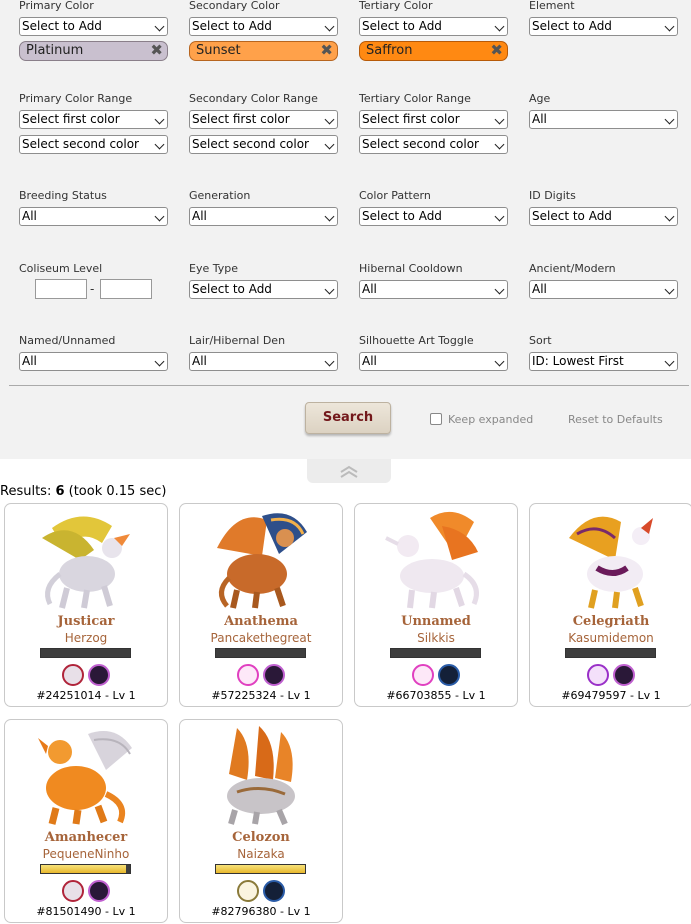  What do you see at coordinates (126, 289) in the screenshot?
I see `coliseum-level-max-input` at bounding box center [126, 289].